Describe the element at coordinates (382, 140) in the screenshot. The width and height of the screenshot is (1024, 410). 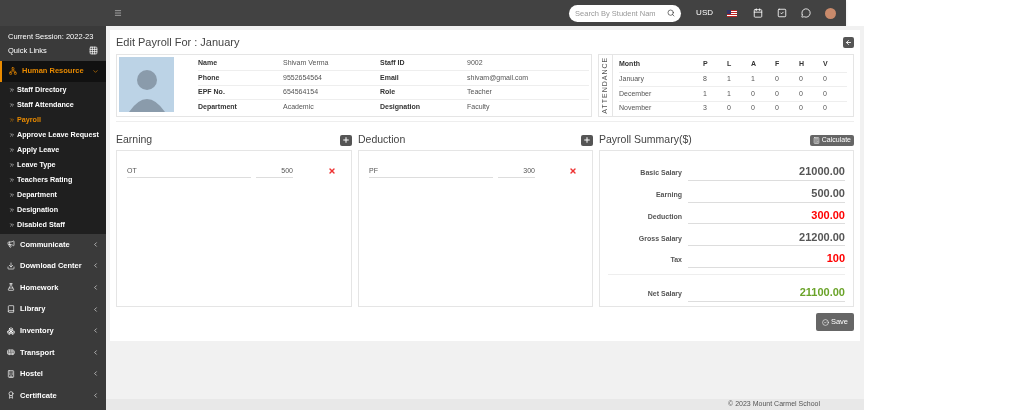
I see `section-title: Deduction` at that location.